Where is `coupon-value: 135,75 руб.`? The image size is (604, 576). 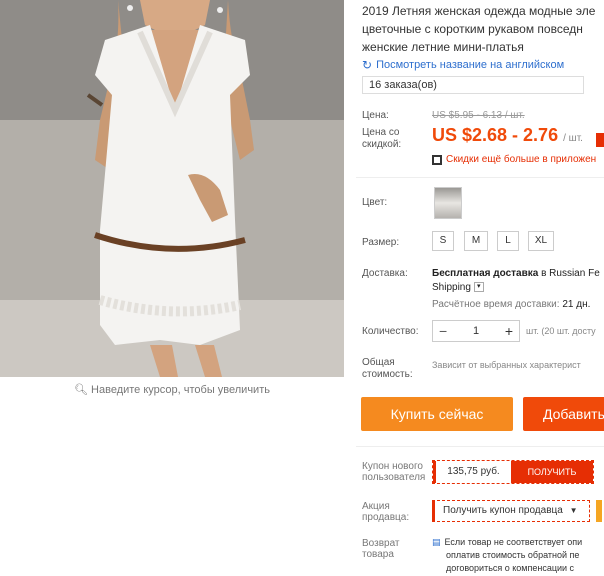
coupon-value: 135,75 руб. is located at coordinates (472, 472).